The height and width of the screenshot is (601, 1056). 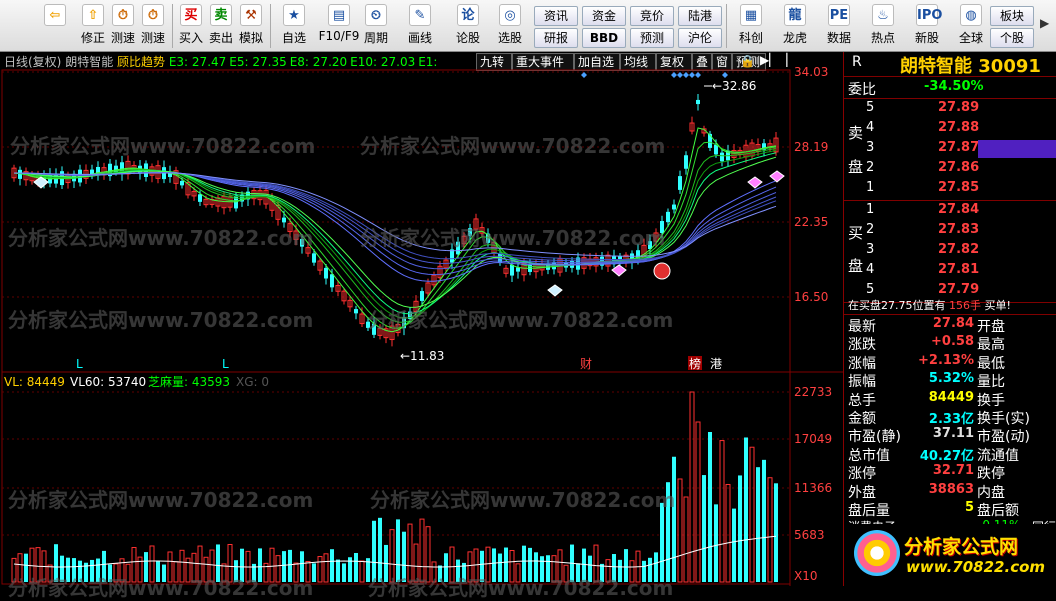 I want to click on toolbar-btn-修正-button: ⇧ 修正, so click(x=93, y=26).